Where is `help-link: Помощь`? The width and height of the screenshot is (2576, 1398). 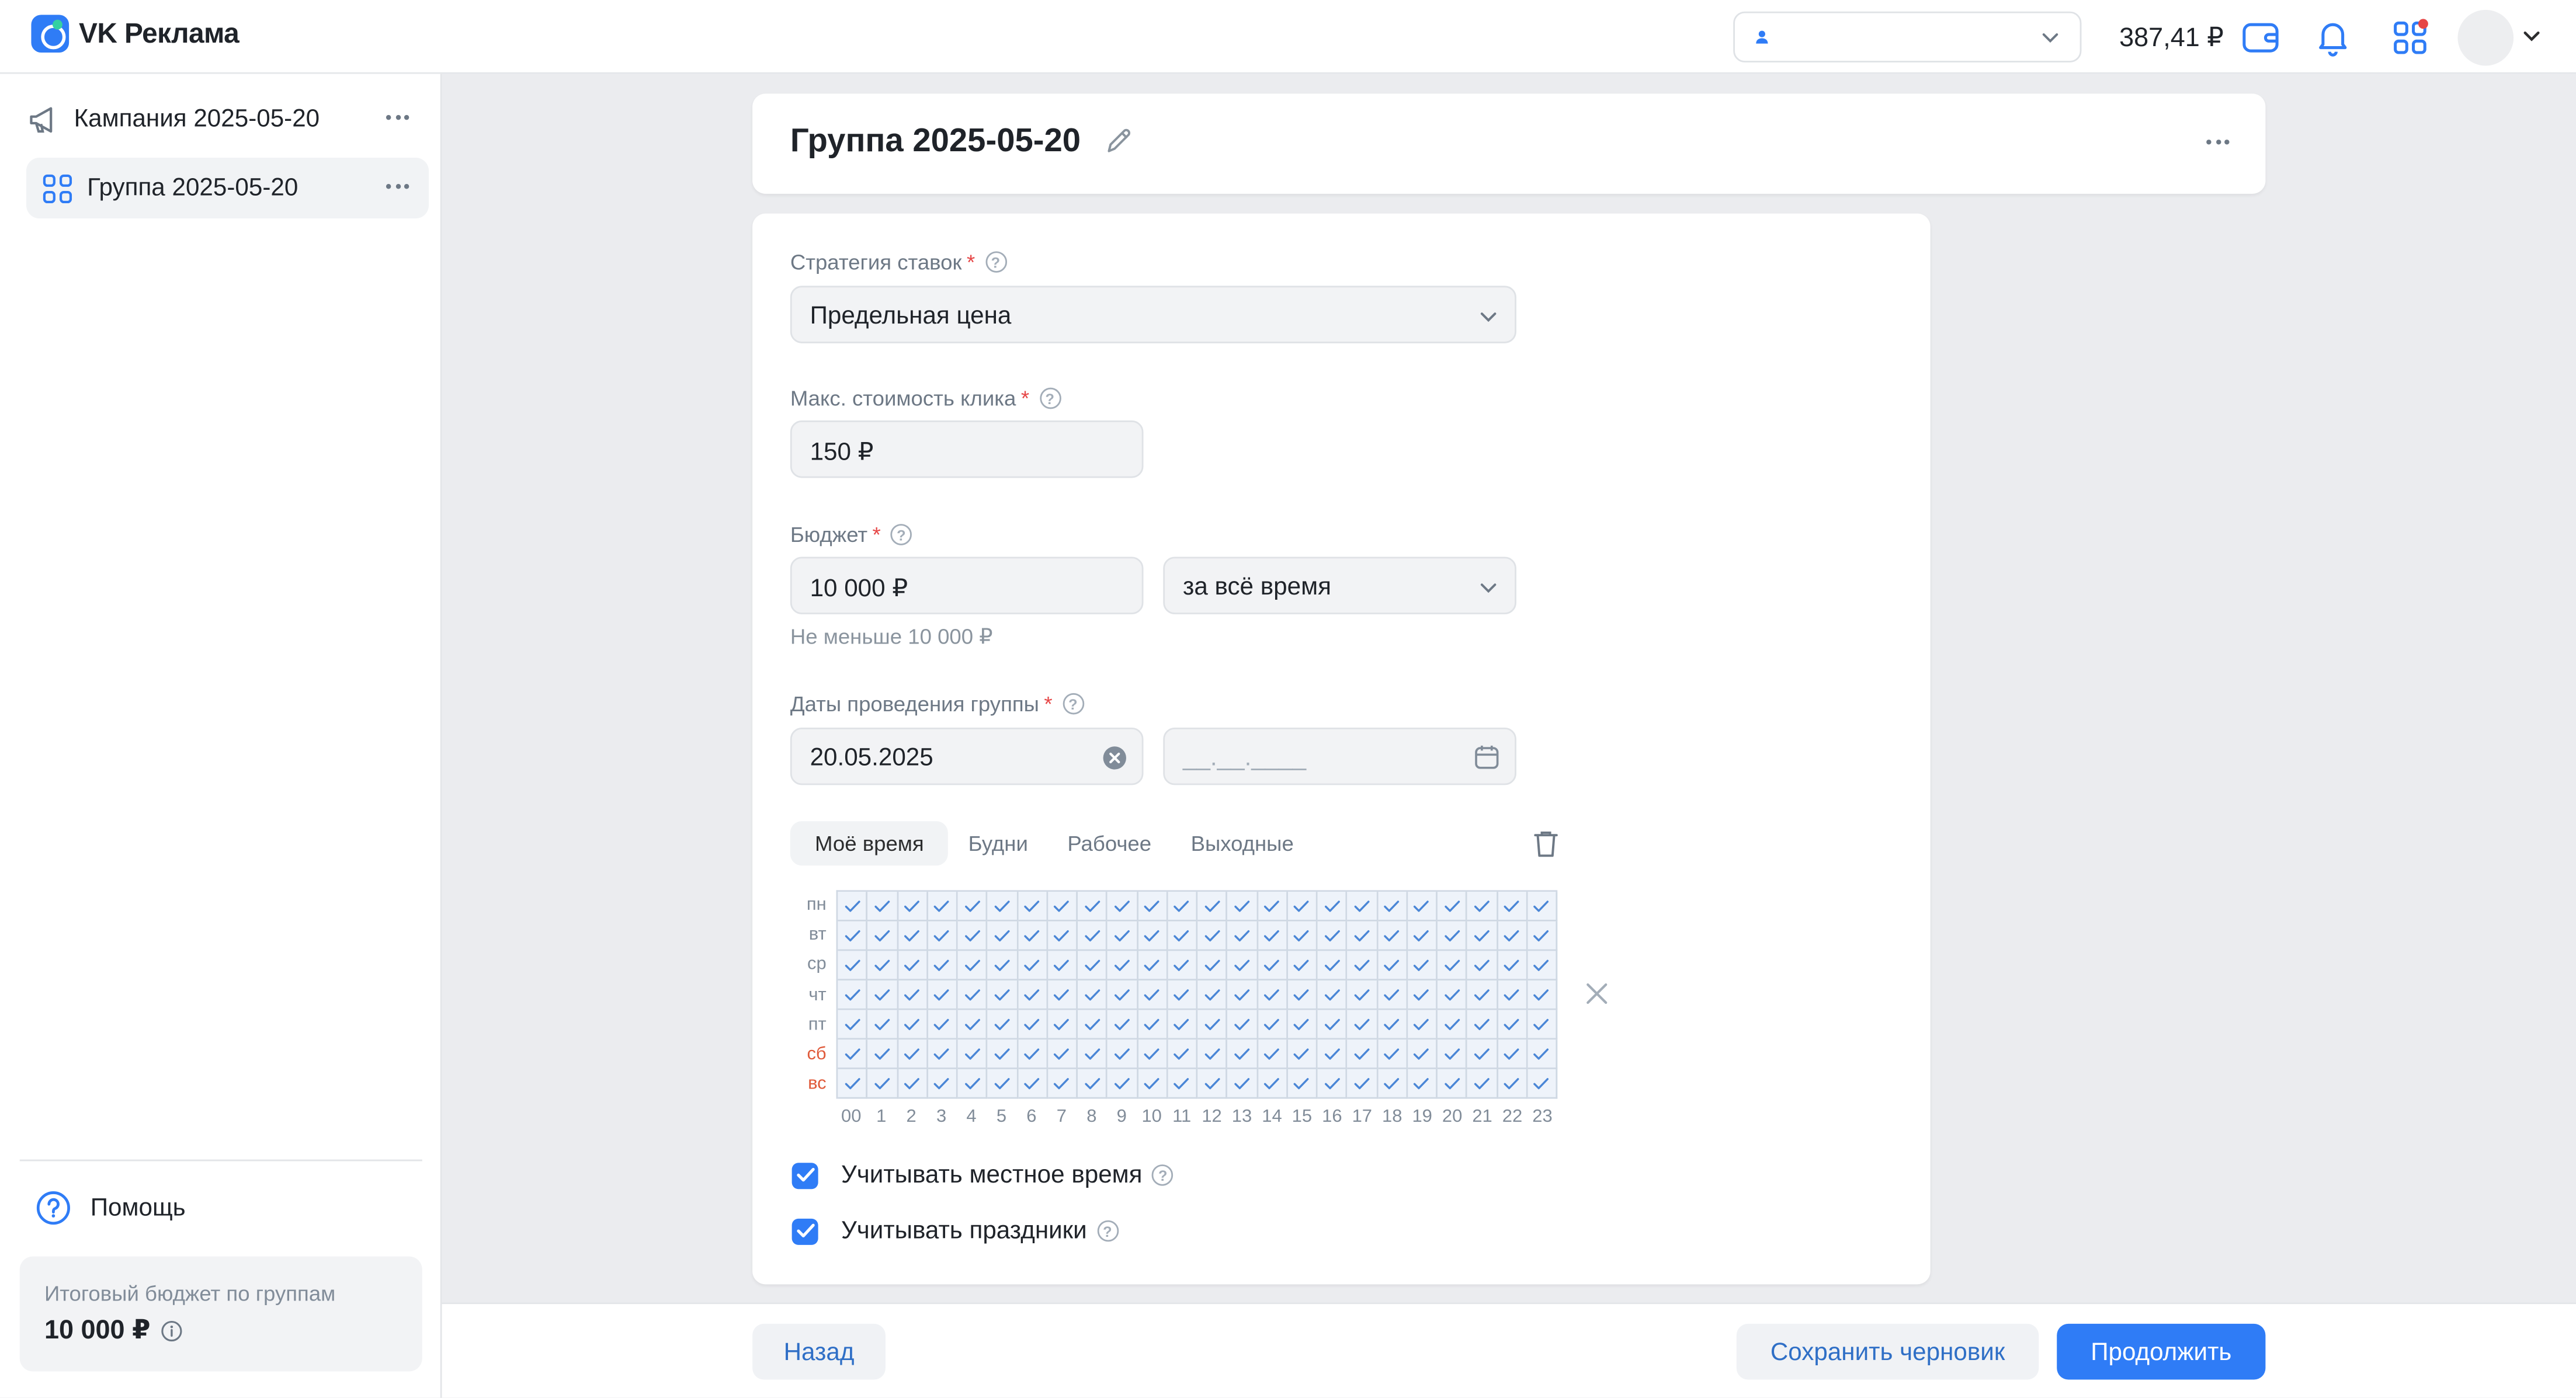
help-link: Помощь is located at coordinates (111, 1208).